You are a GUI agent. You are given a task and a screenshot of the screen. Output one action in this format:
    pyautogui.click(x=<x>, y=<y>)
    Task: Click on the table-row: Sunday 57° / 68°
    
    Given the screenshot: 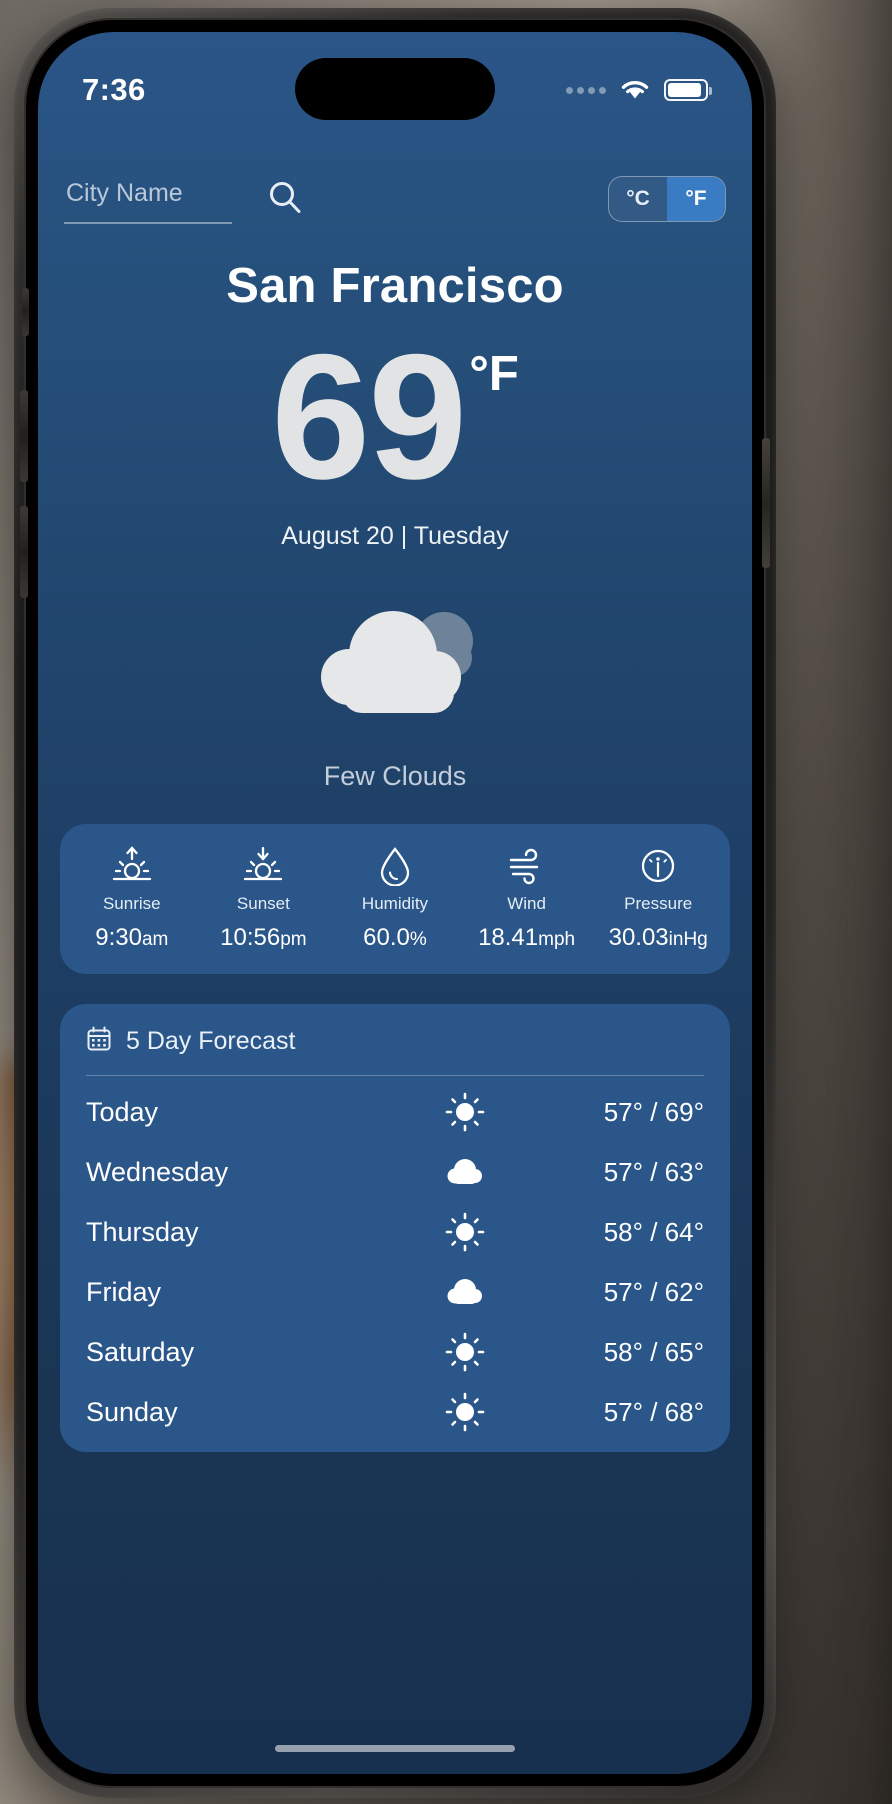 What is the action you would take?
    pyautogui.click(x=395, y=1412)
    